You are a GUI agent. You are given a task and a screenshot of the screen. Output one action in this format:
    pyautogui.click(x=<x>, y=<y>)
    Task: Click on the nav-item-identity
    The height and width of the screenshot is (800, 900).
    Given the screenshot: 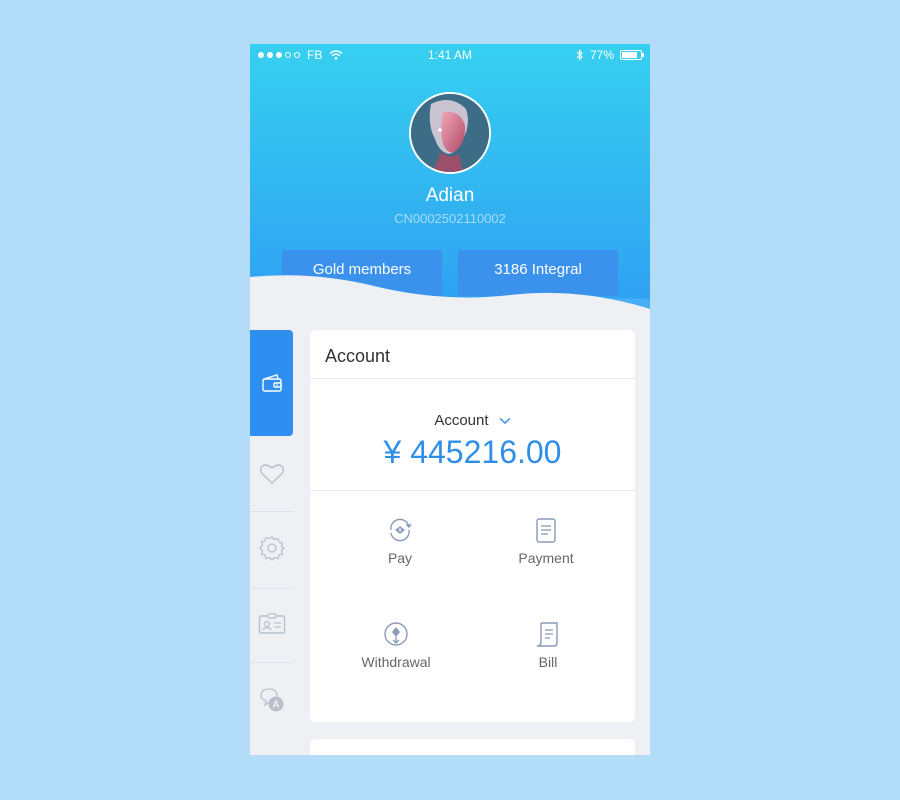 What is the action you would take?
    pyautogui.click(x=271, y=624)
    